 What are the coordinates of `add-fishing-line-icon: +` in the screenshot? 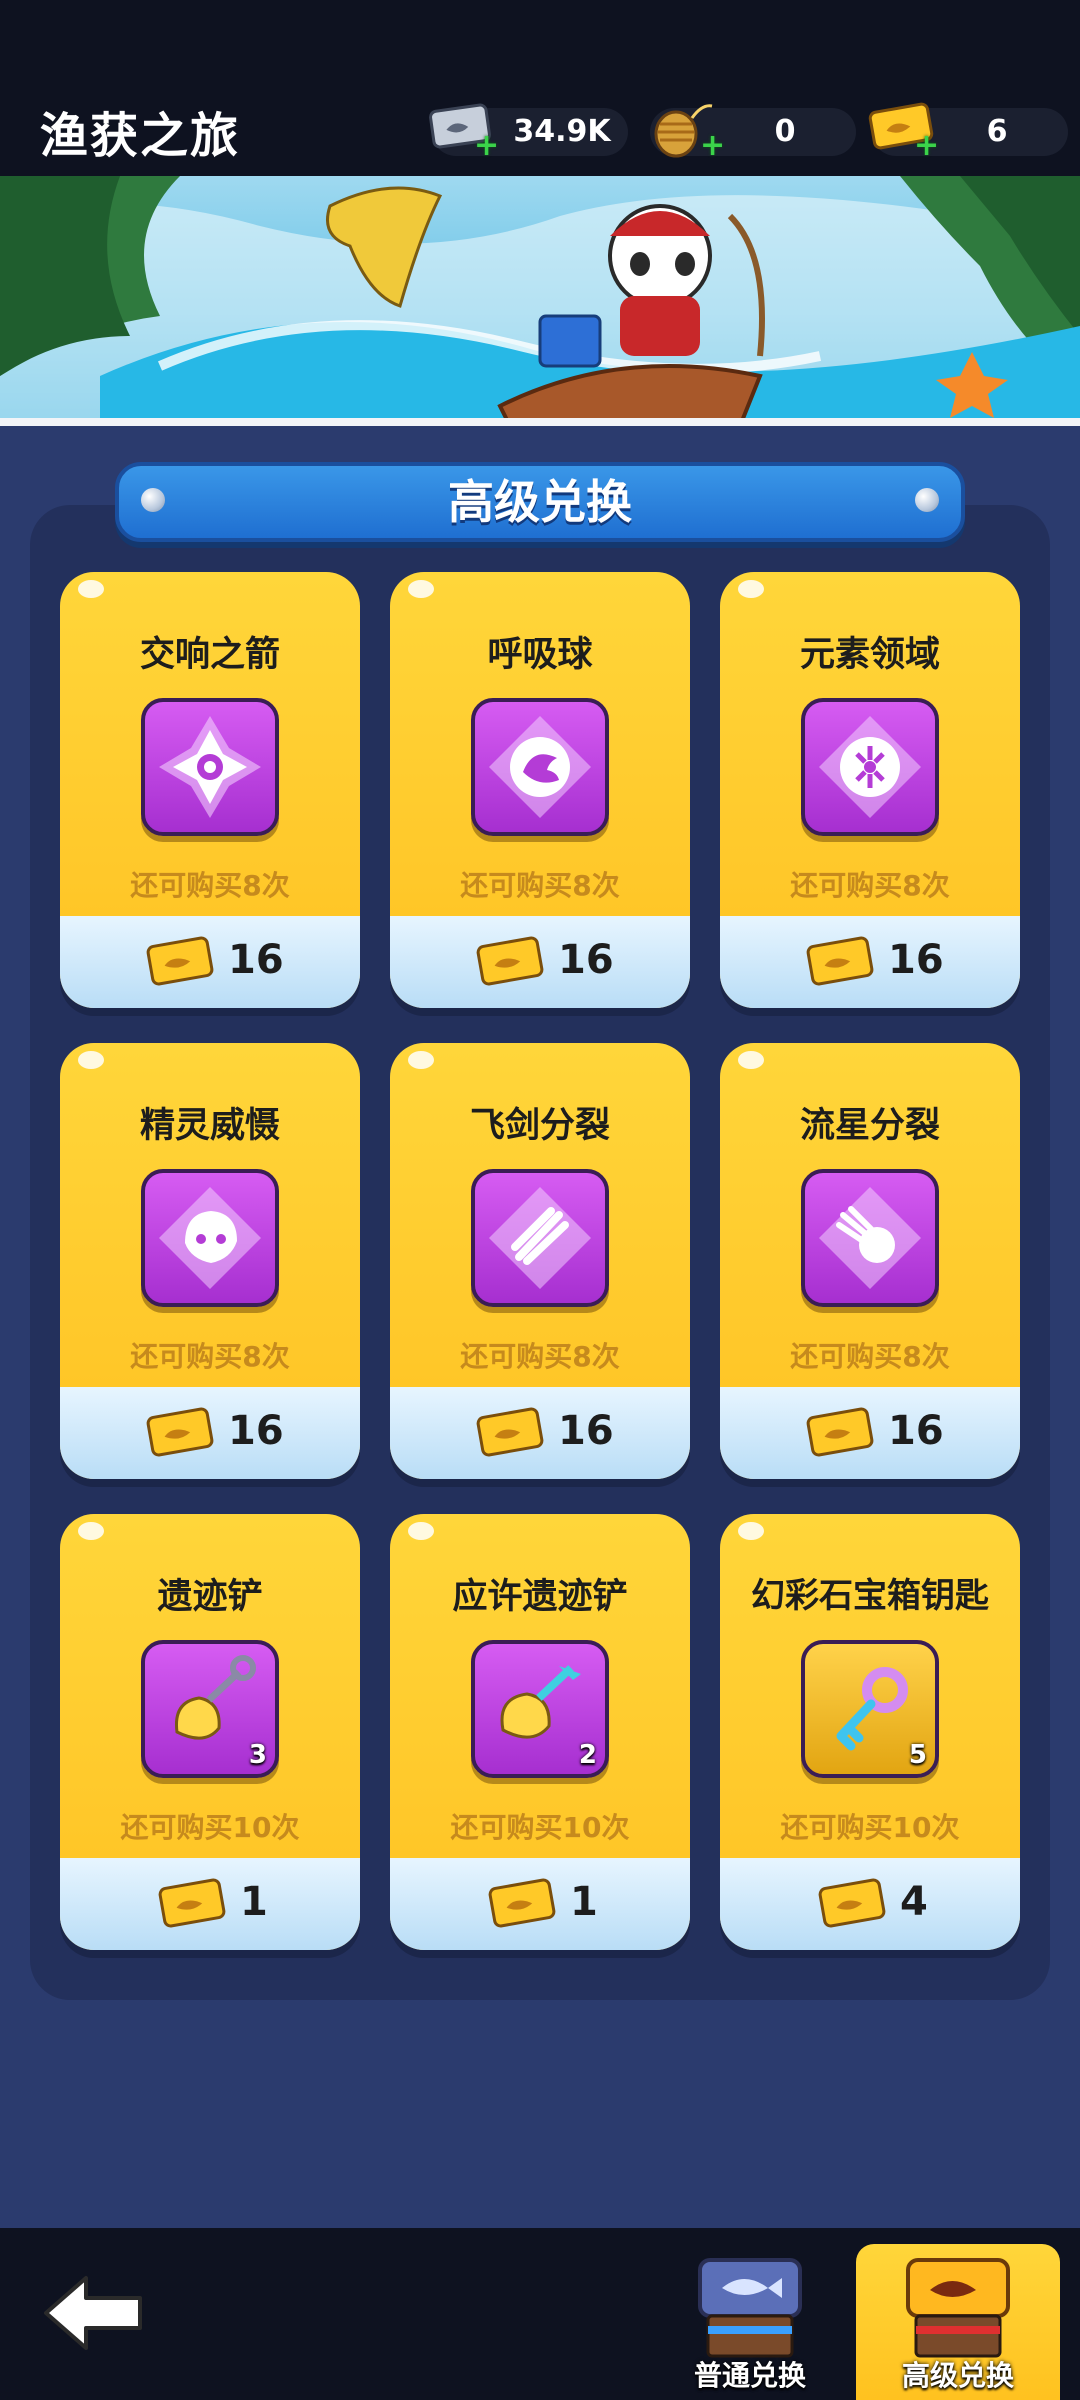 It's located at (712, 146).